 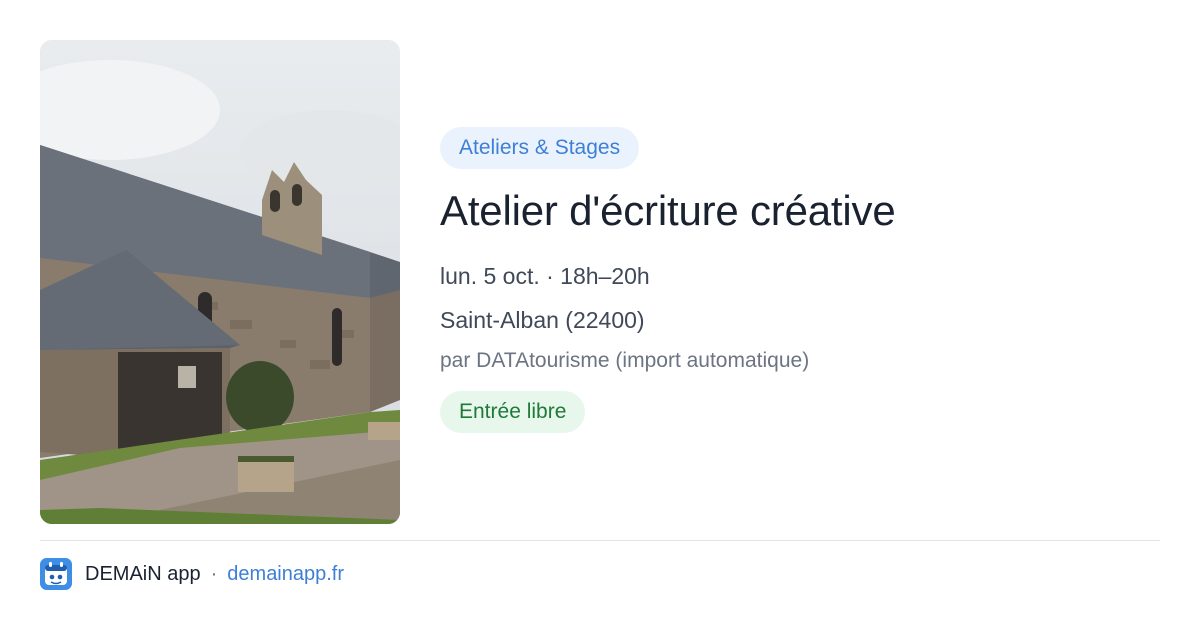 What do you see at coordinates (625, 360) in the screenshot?
I see `event-organizer: par DATAtourisme (import automatique)` at bounding box center [625, 360].